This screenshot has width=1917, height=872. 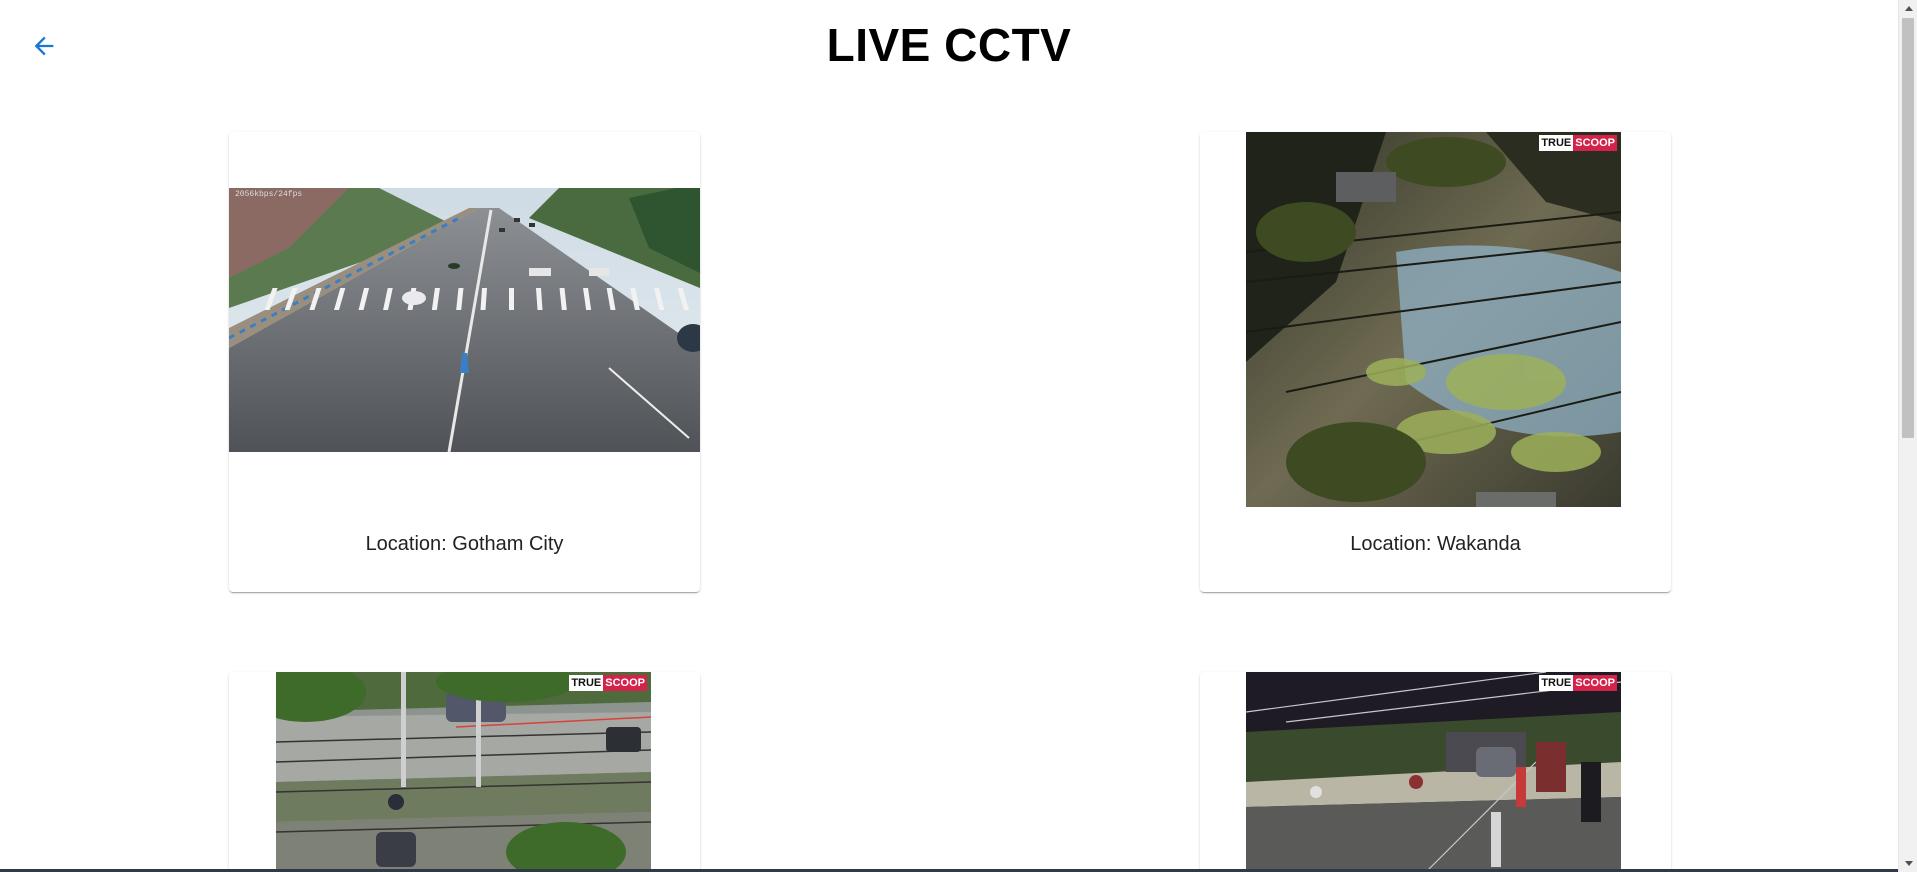 I want to click on scroll-down-arrow, so click(x=1908, y=863).